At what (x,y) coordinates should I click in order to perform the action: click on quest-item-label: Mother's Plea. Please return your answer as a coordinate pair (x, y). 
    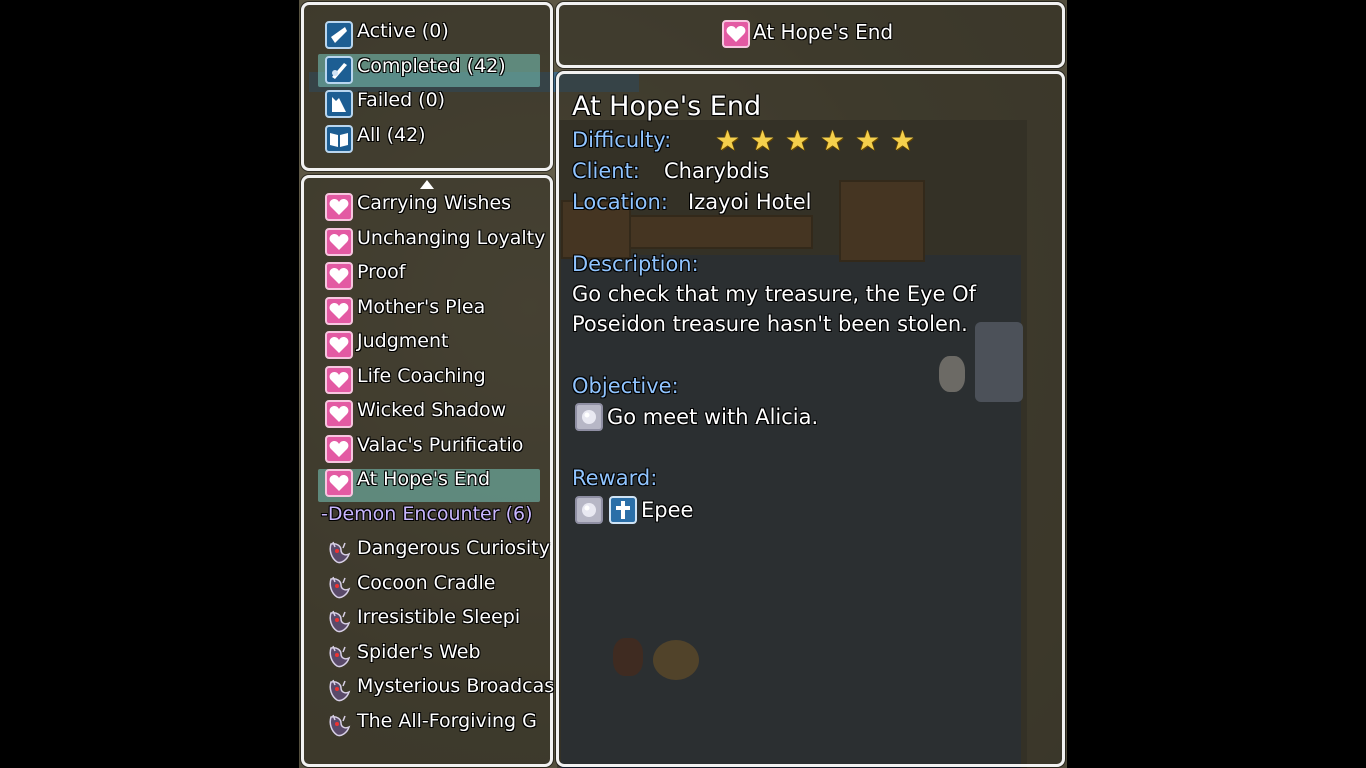
    Looking at the image, I should click on (421, 307).